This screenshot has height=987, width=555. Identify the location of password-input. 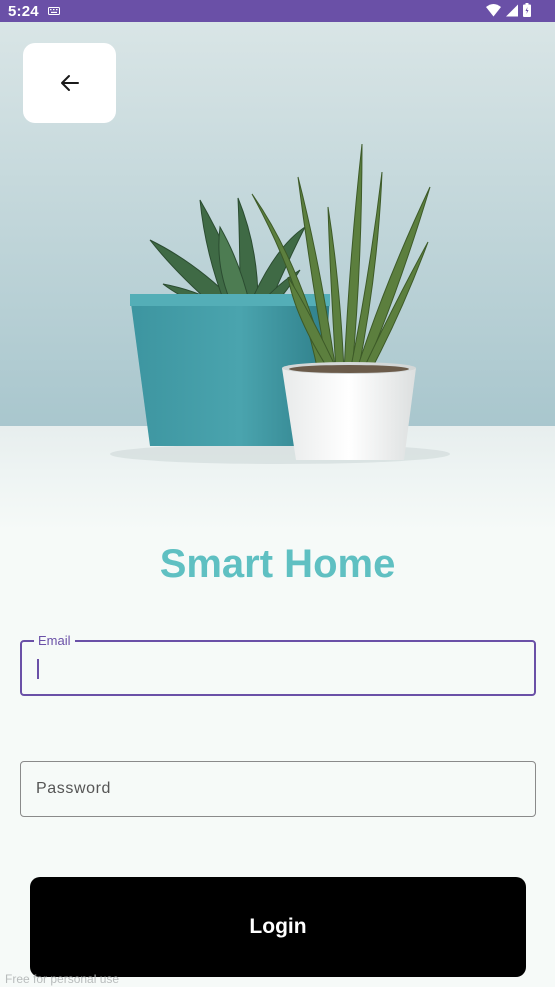
(276, 789).